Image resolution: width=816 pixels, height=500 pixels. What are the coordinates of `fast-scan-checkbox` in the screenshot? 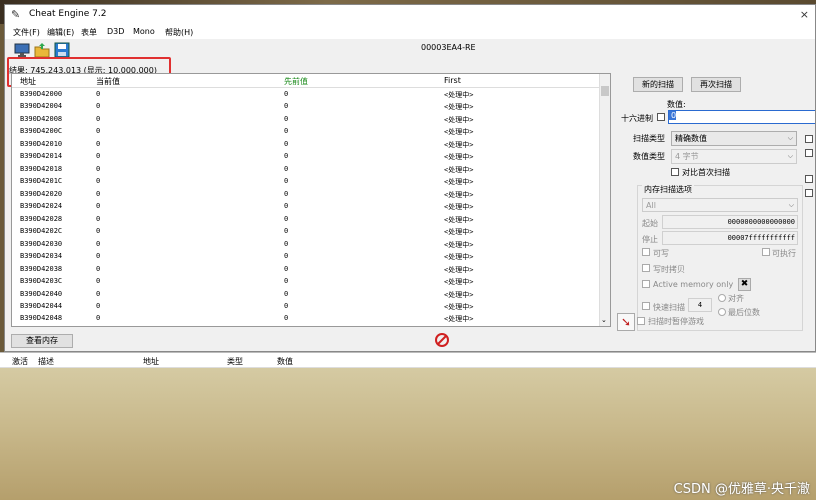 It's located at (646, 306).